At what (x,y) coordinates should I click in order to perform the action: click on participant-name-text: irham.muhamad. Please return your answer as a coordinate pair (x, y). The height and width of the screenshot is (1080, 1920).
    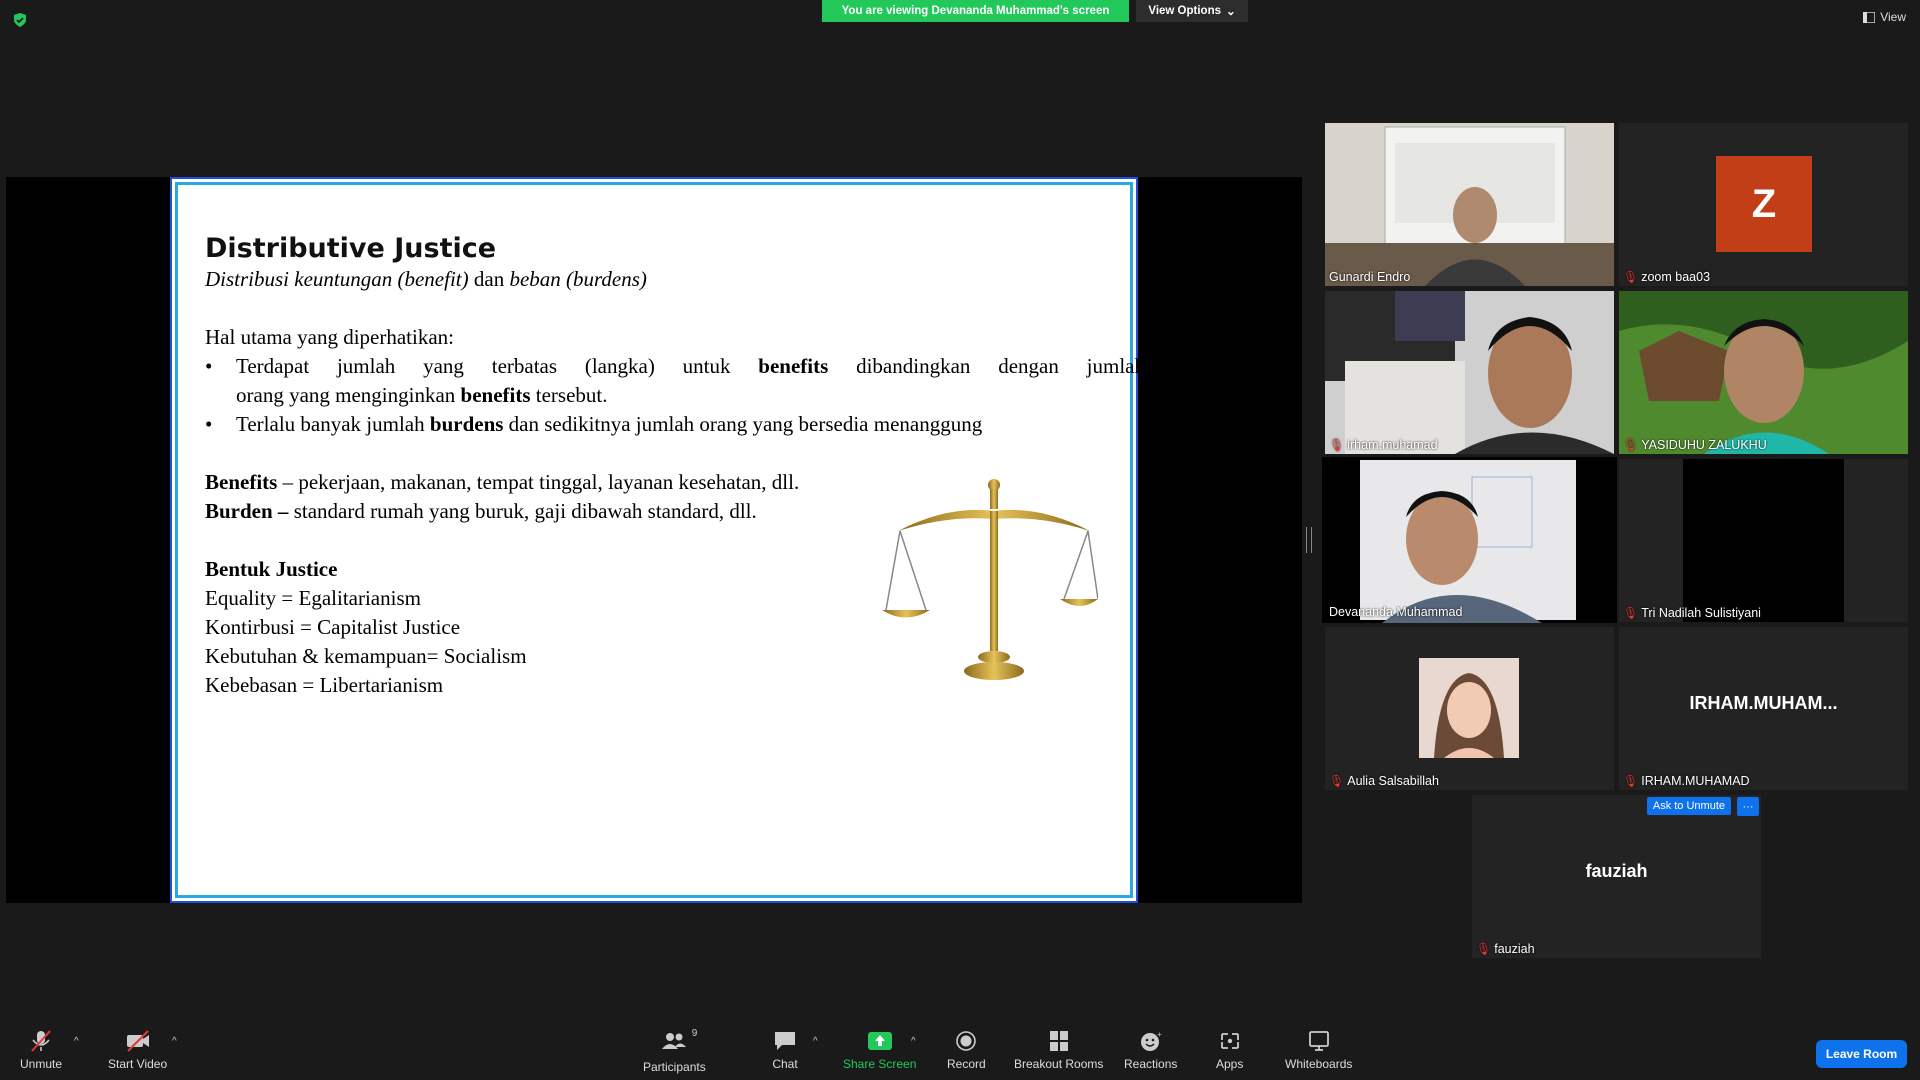
    Looking at the image, I should click on (1392, 445).